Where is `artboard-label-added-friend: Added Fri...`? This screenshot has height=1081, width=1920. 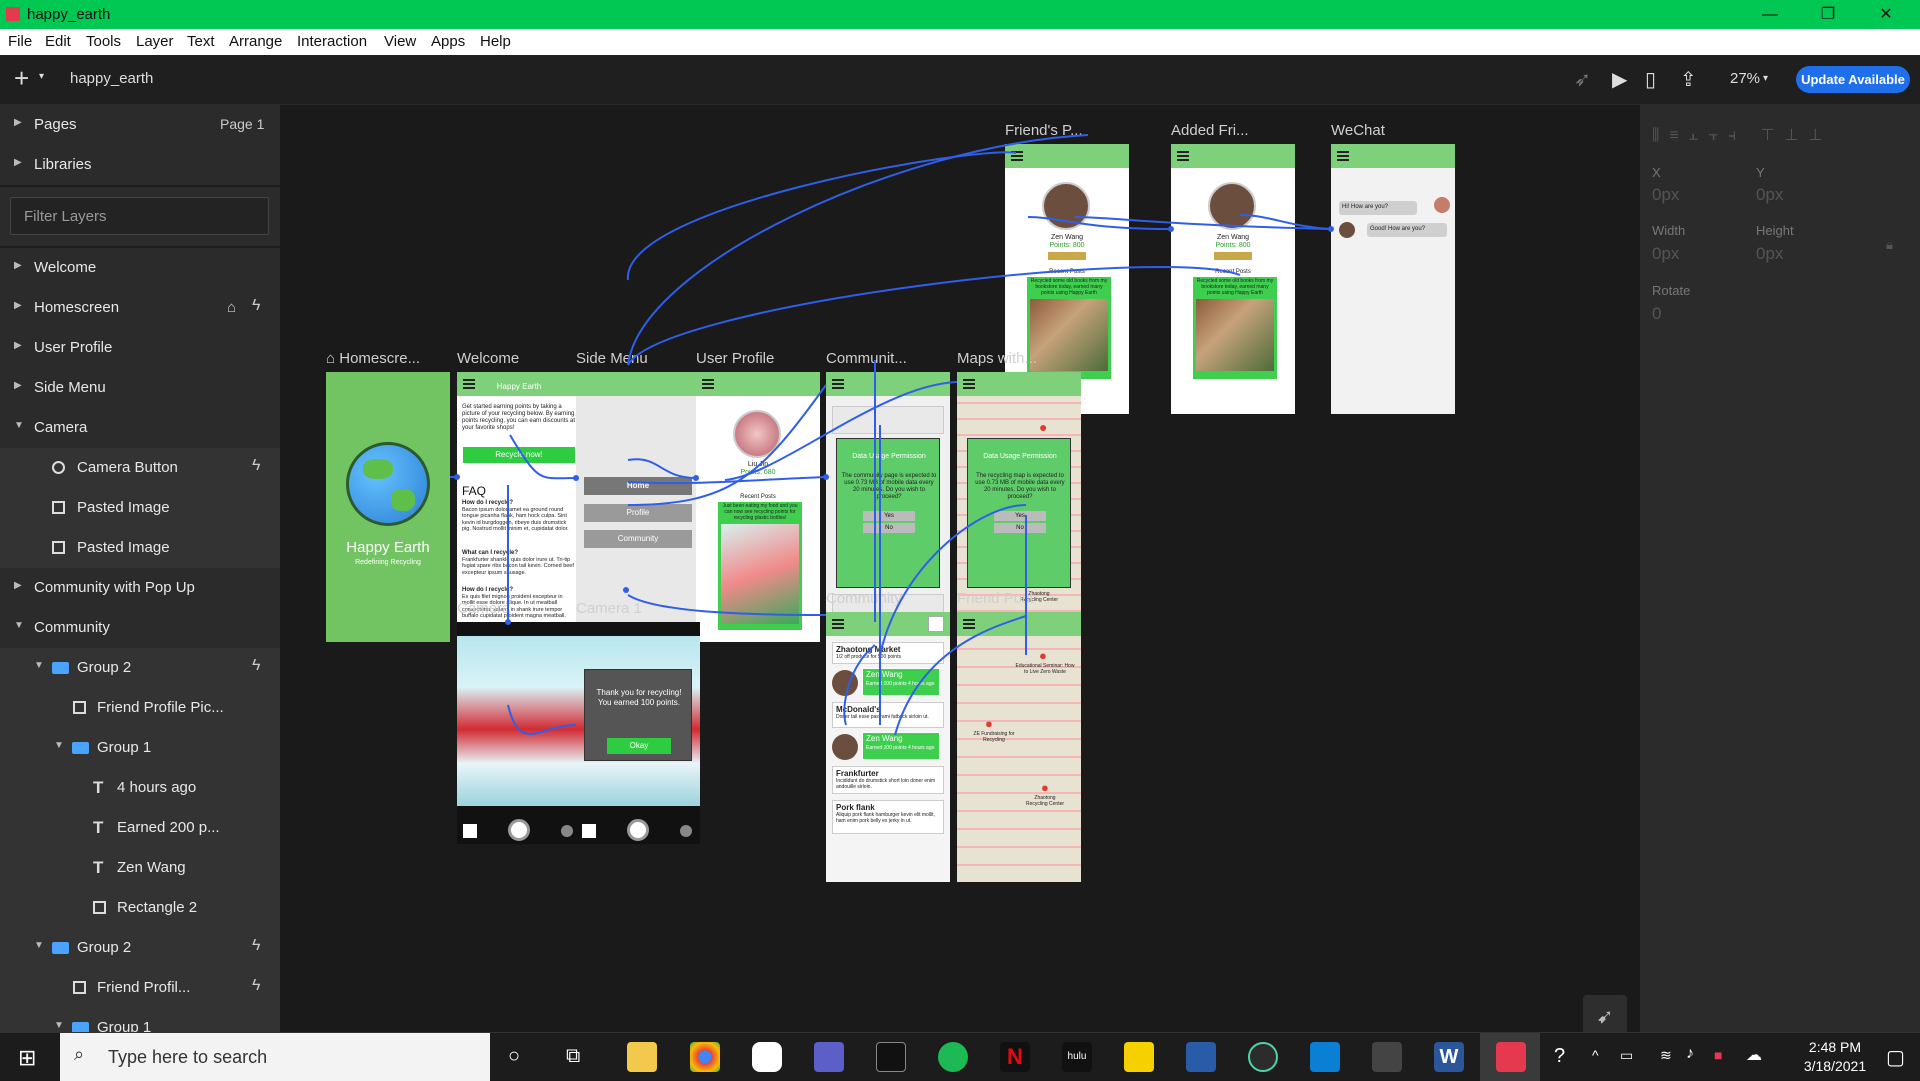 artboard-label-added-friend: Added Fri... is located at coordinates (1210, 130).